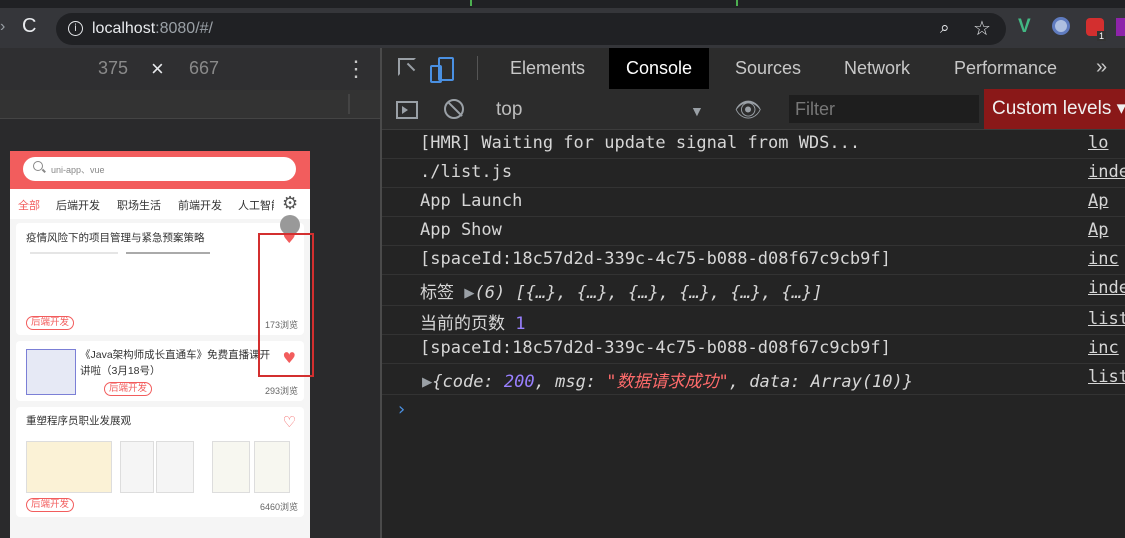 The height and width of the screenshot is (538, 1125). Describe the element at coordinates (159, 169) in the screenshot. I see `search-input: uni-app、vue` at that location.